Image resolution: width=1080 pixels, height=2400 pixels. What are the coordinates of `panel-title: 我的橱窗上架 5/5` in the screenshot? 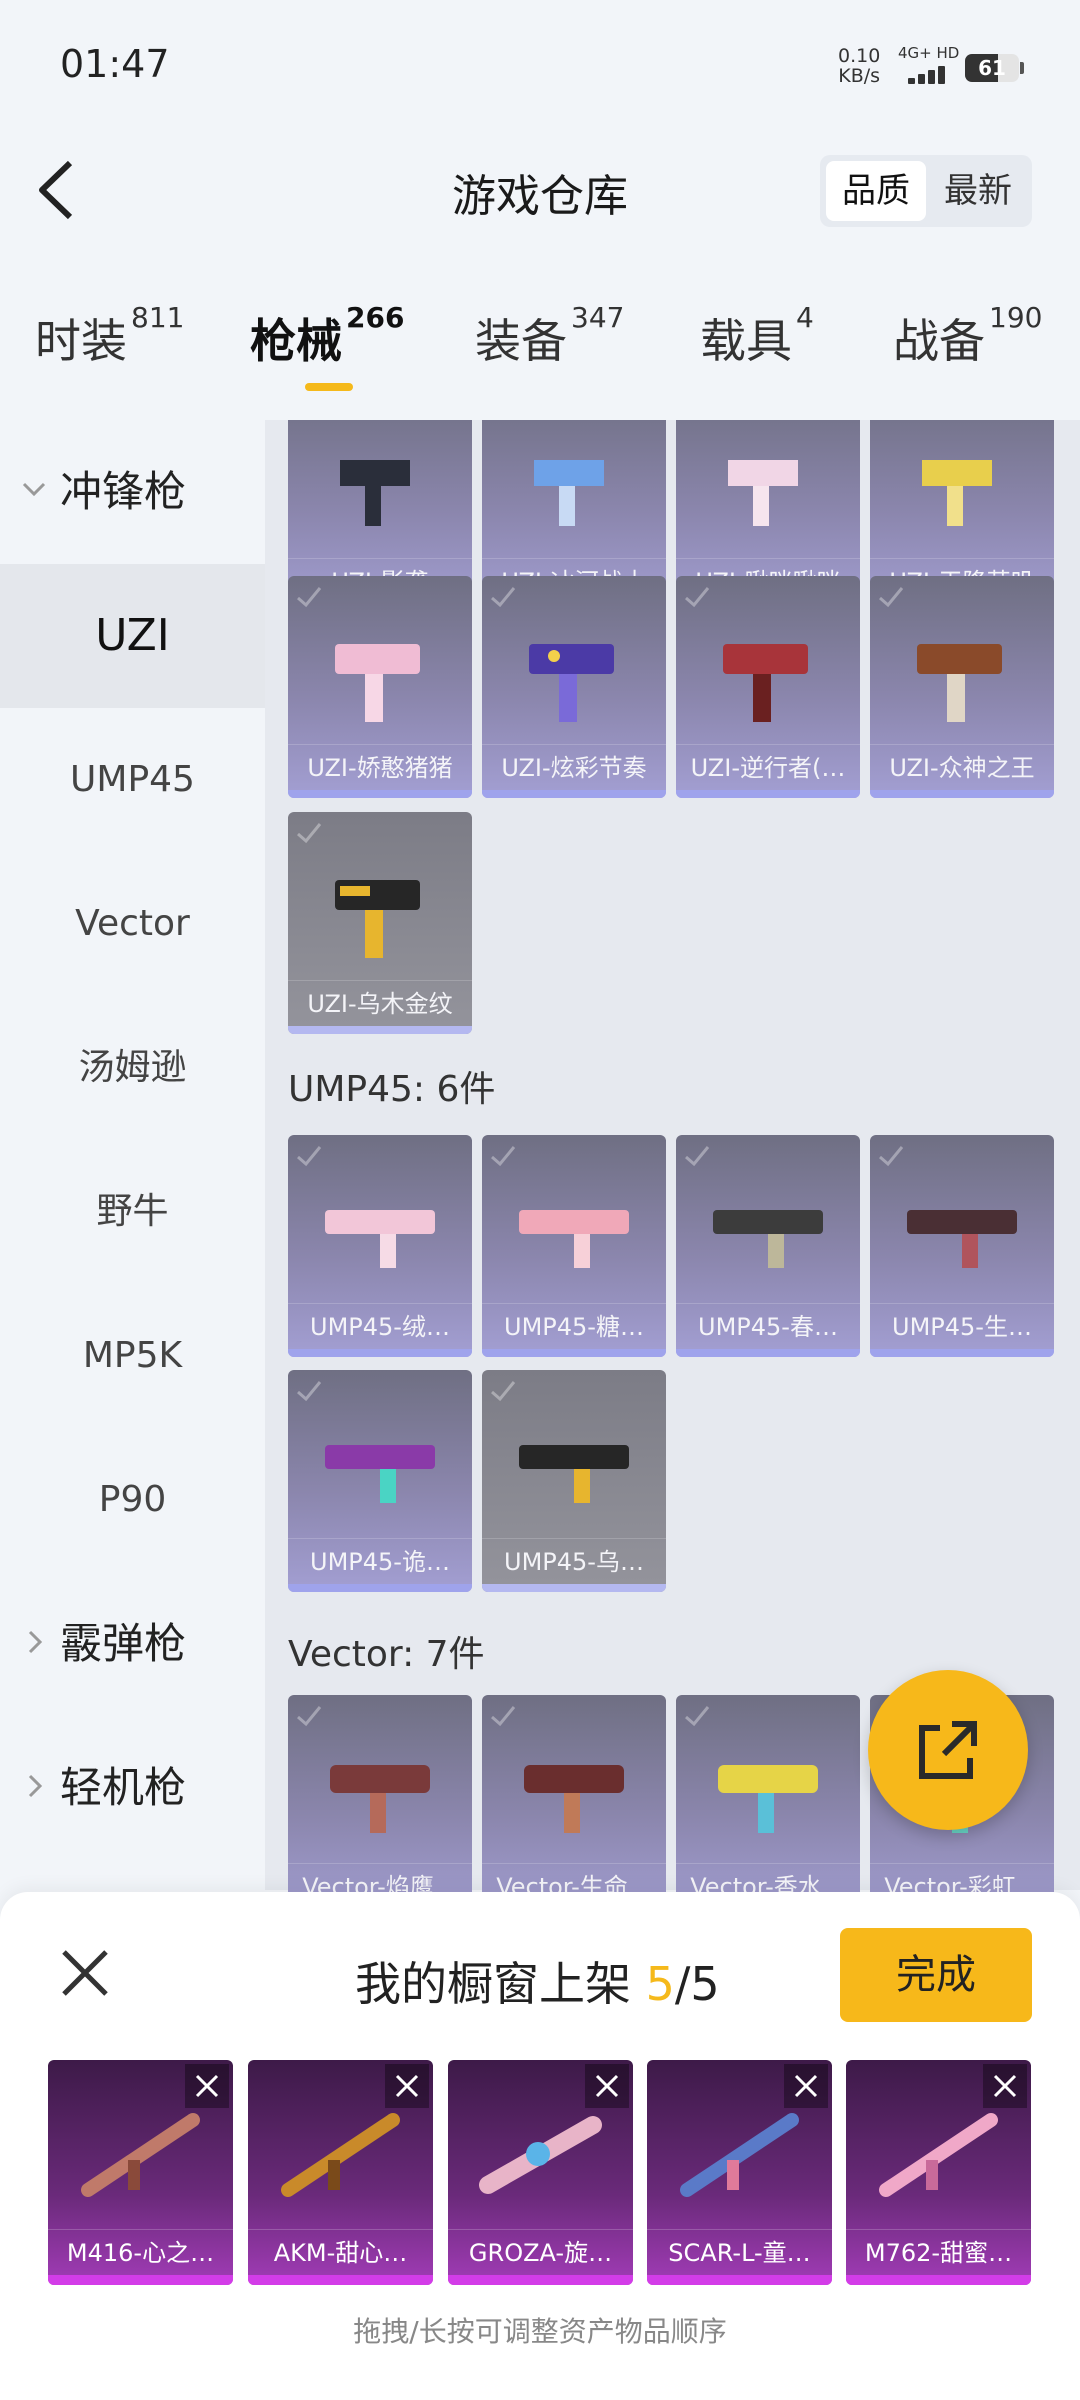 It's located at (537, 1981).